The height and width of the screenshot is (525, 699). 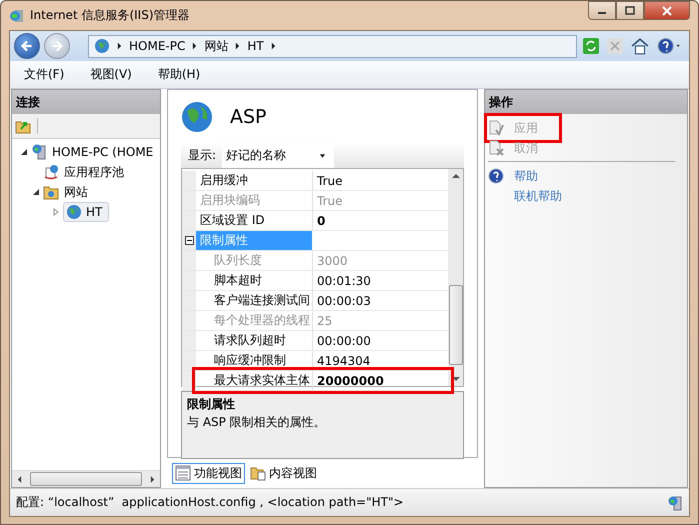 What do you see at coordinates (254, 200) in the screenshot?
I see `property-name: 启用块编码` at bounding box center [254, 200].